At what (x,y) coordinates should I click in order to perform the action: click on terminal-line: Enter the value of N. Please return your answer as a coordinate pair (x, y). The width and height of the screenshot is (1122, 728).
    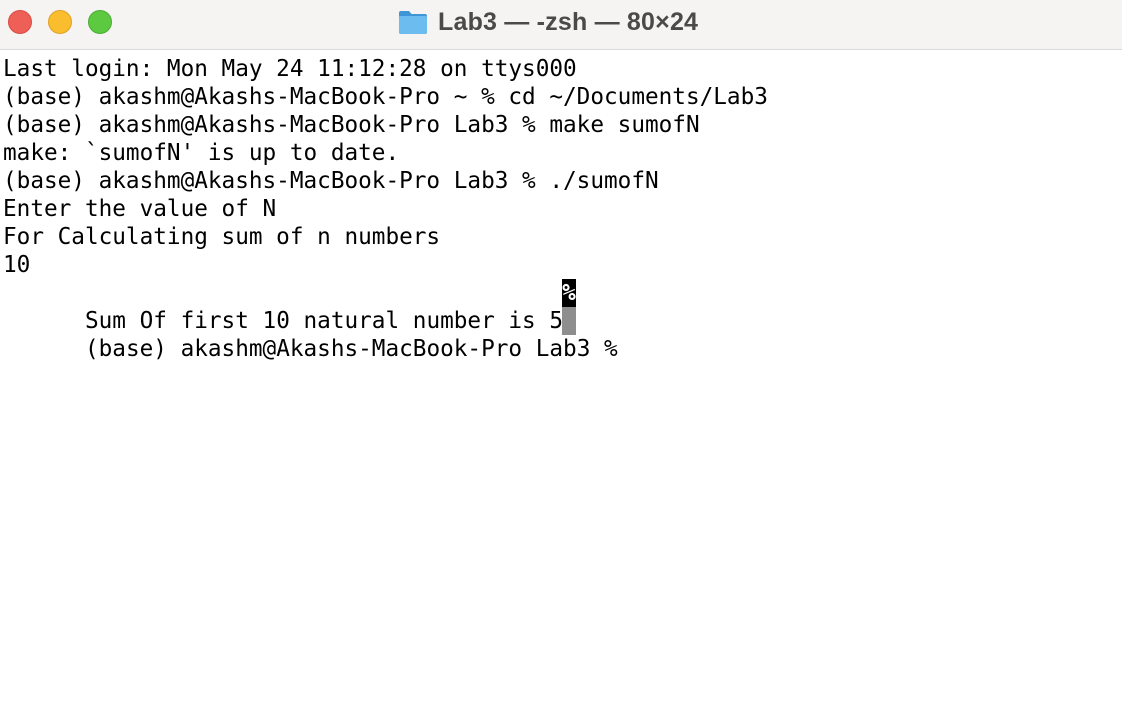
    Looking at the image, I should click on (140, 209).